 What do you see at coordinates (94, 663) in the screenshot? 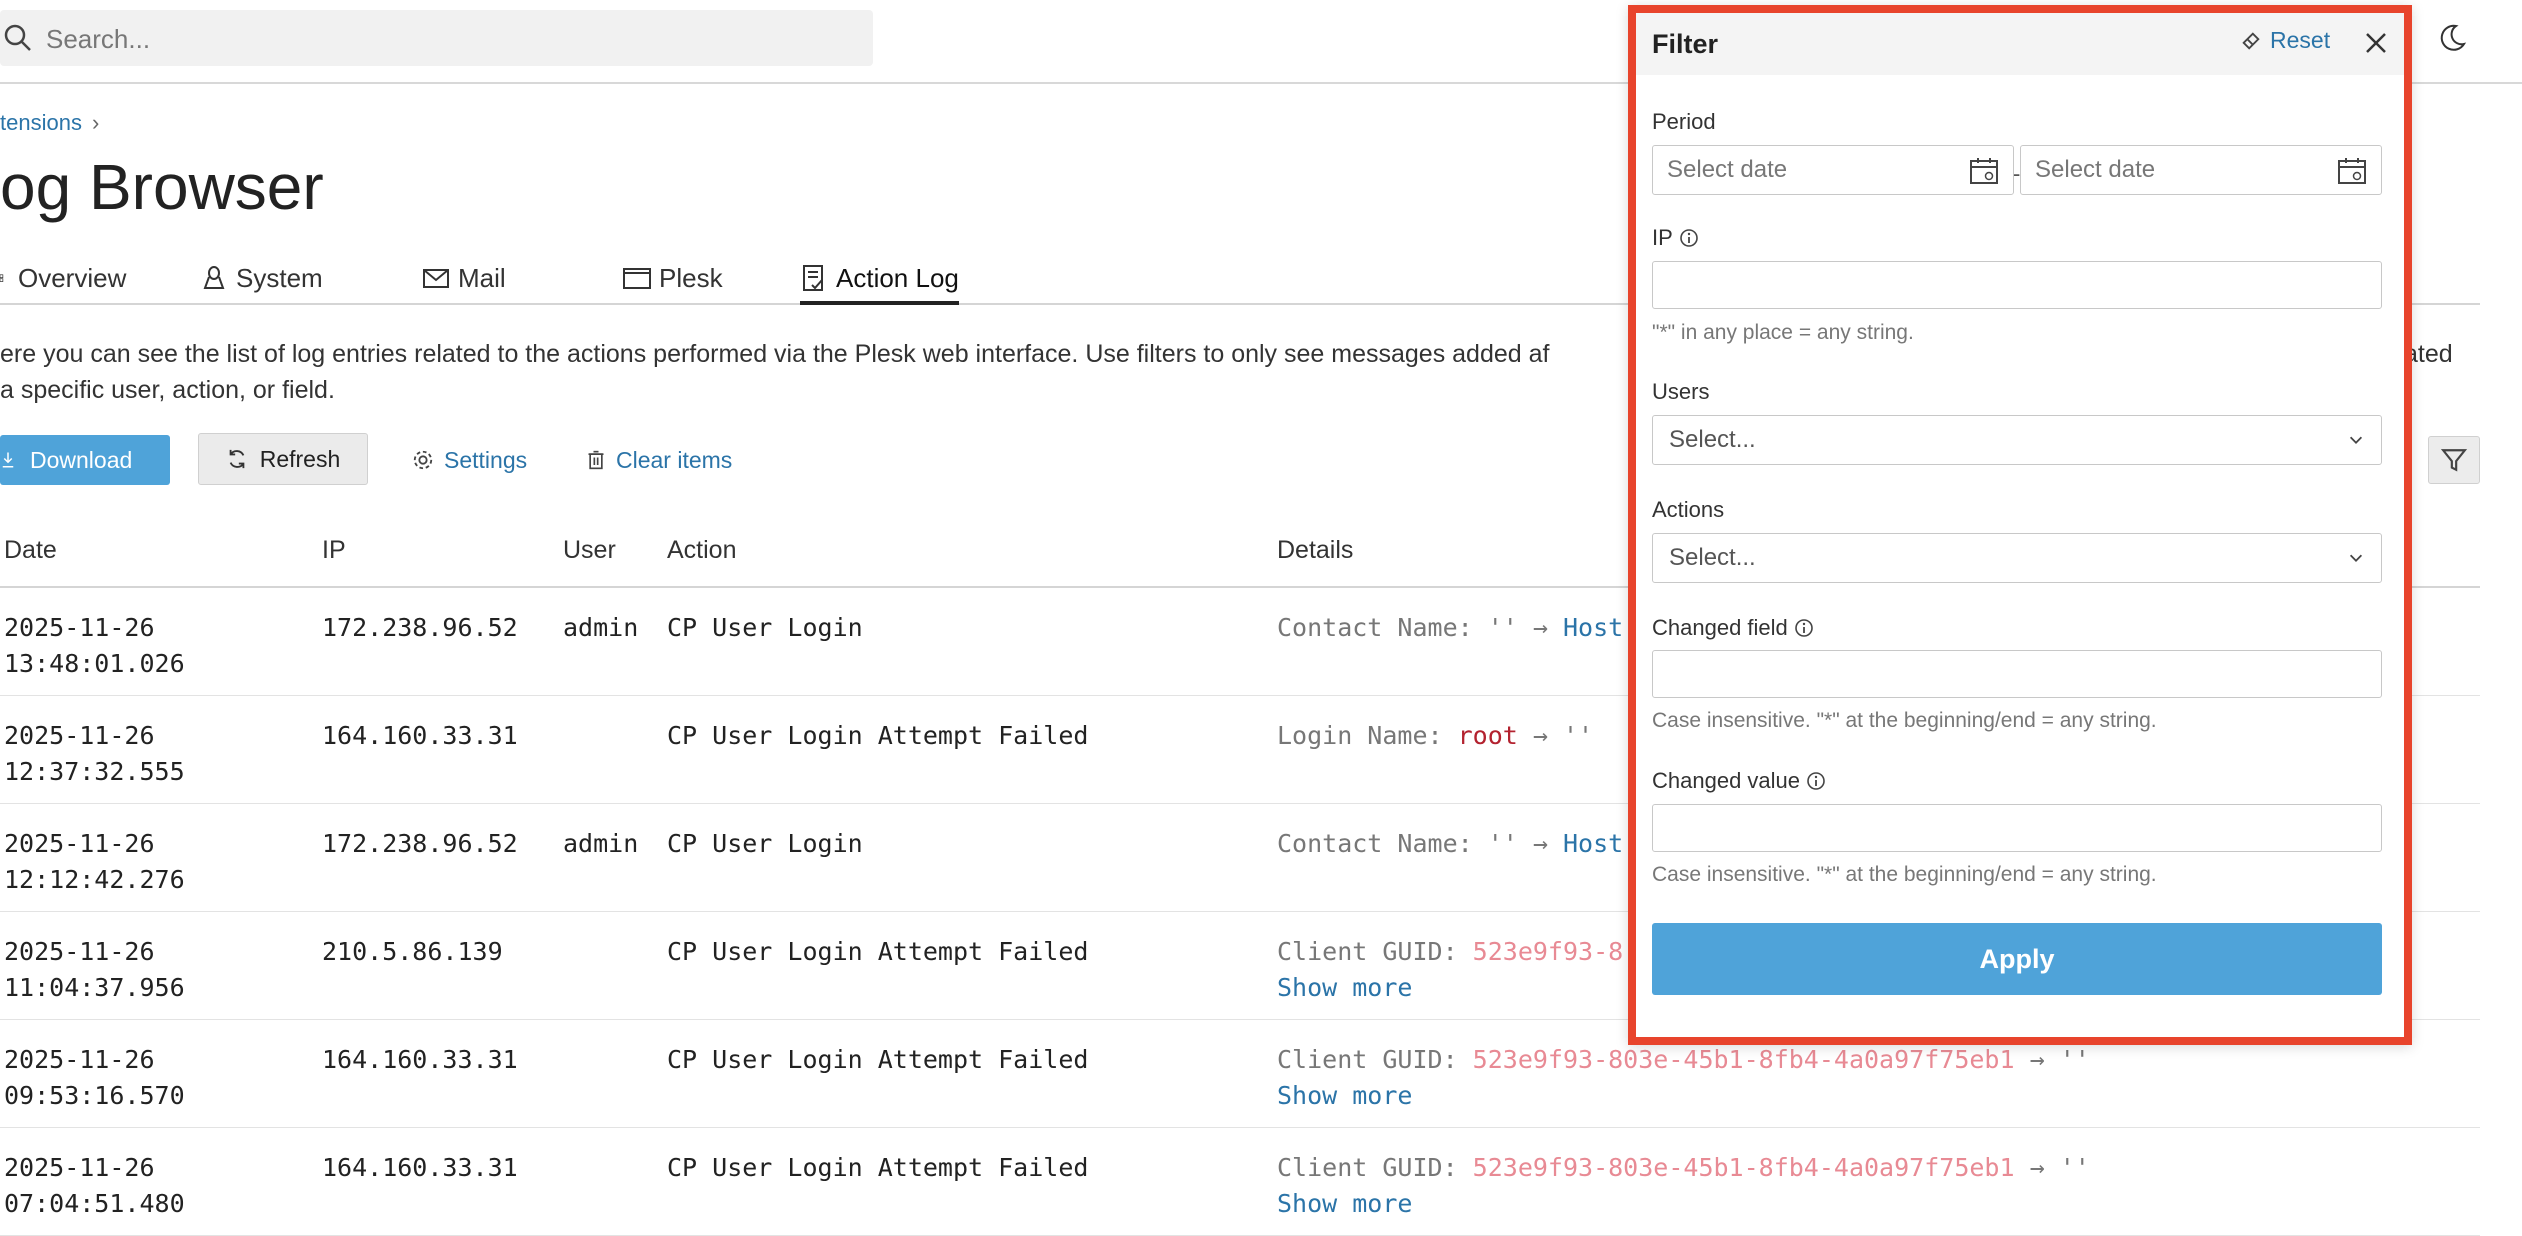
I see `date-time: 13:48:01.026` at bounding box center [94, 663].